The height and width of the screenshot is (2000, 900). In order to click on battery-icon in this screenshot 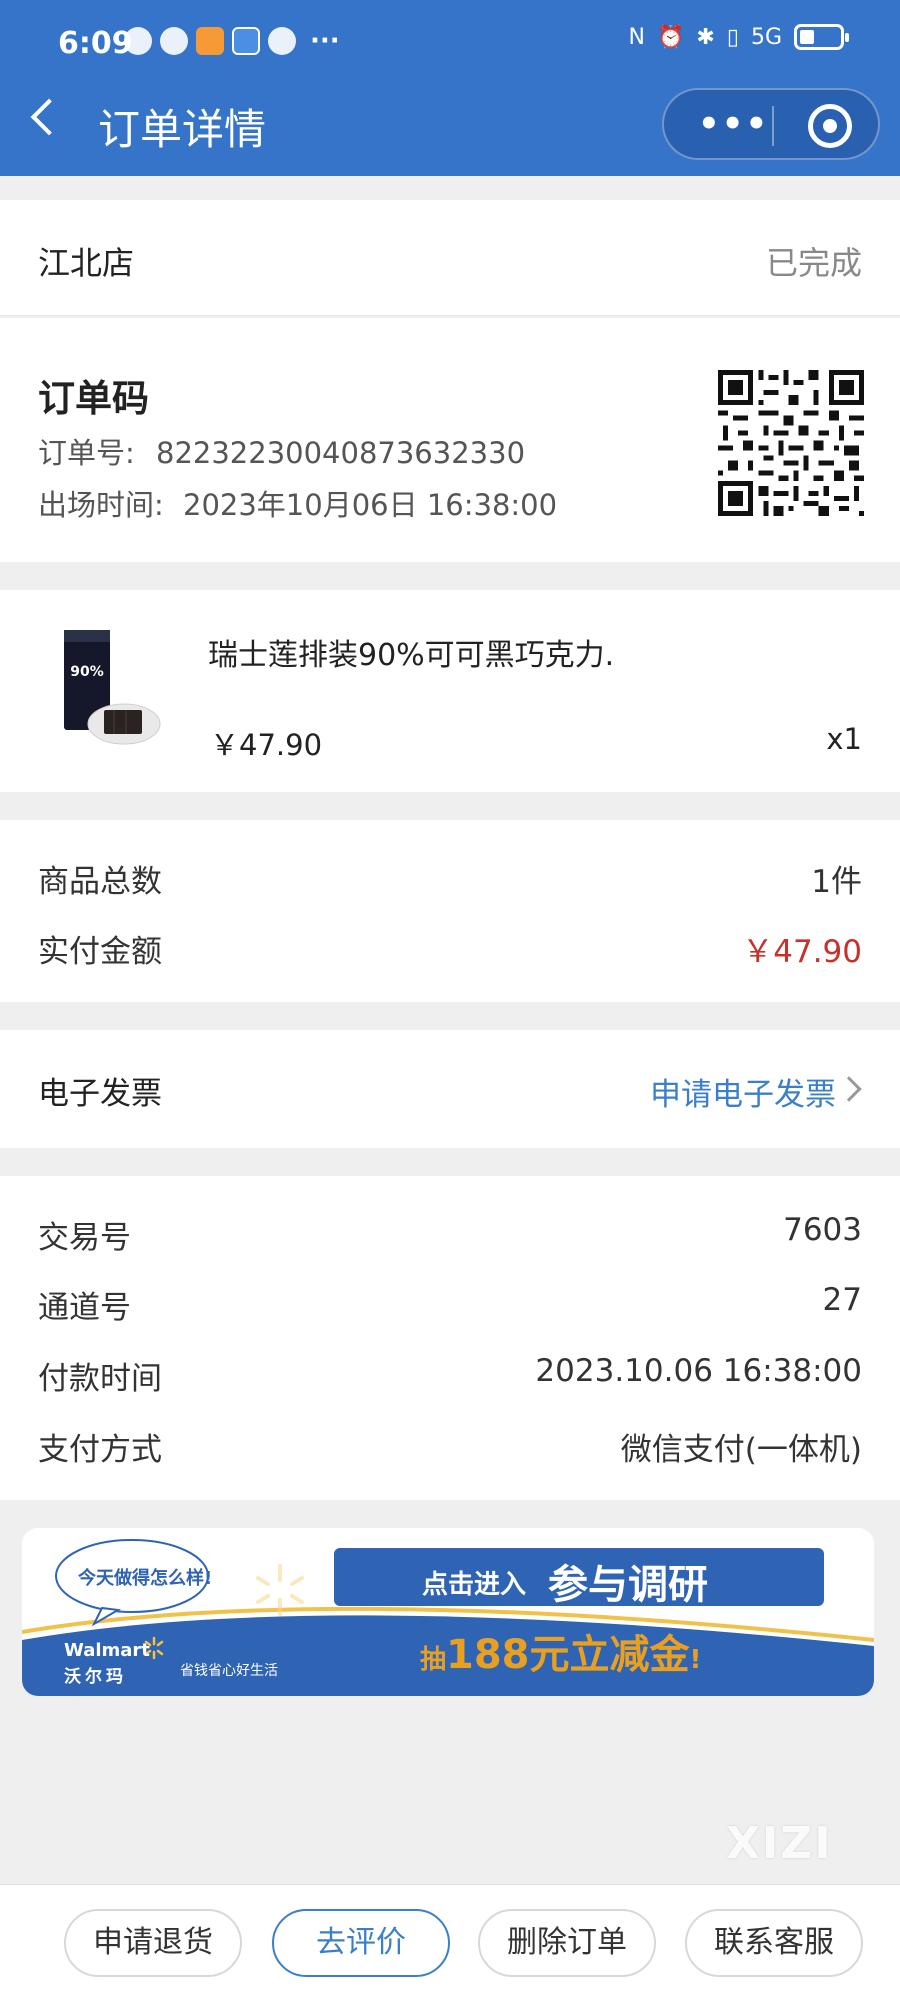, I will do `click(821, 37)`.